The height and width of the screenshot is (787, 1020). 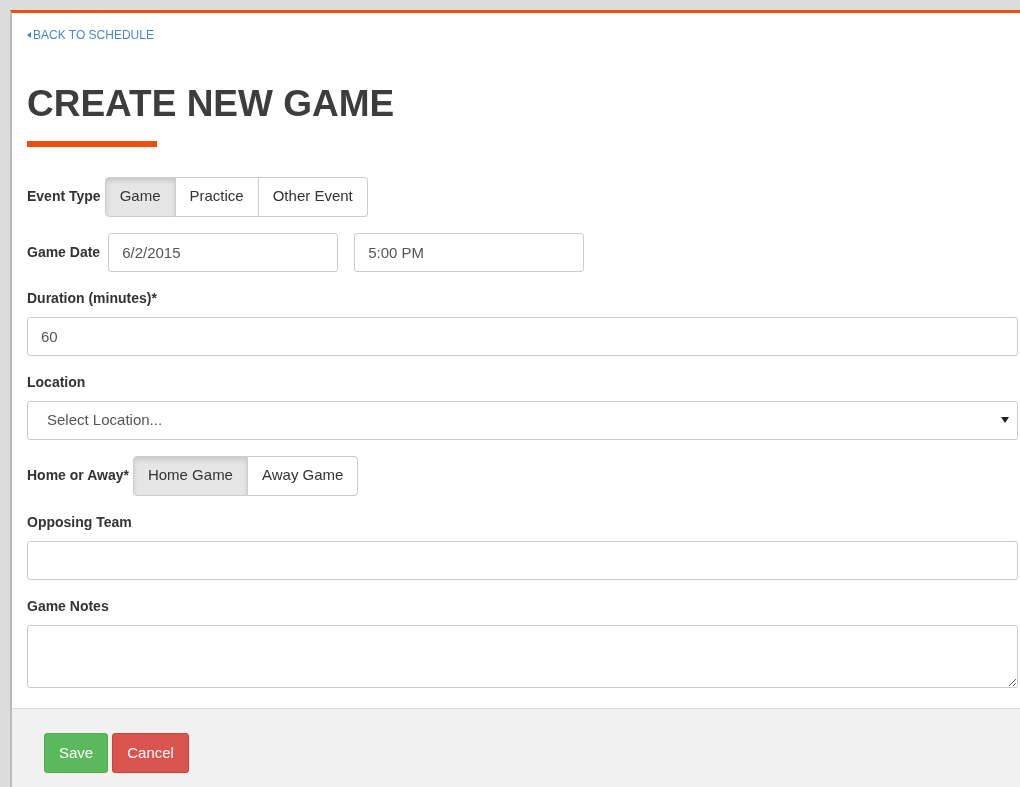 What do you see at coordinates (313, 196) in the screenshot?
I see `segment-button: Other Event` at bounding box center [313, 196].